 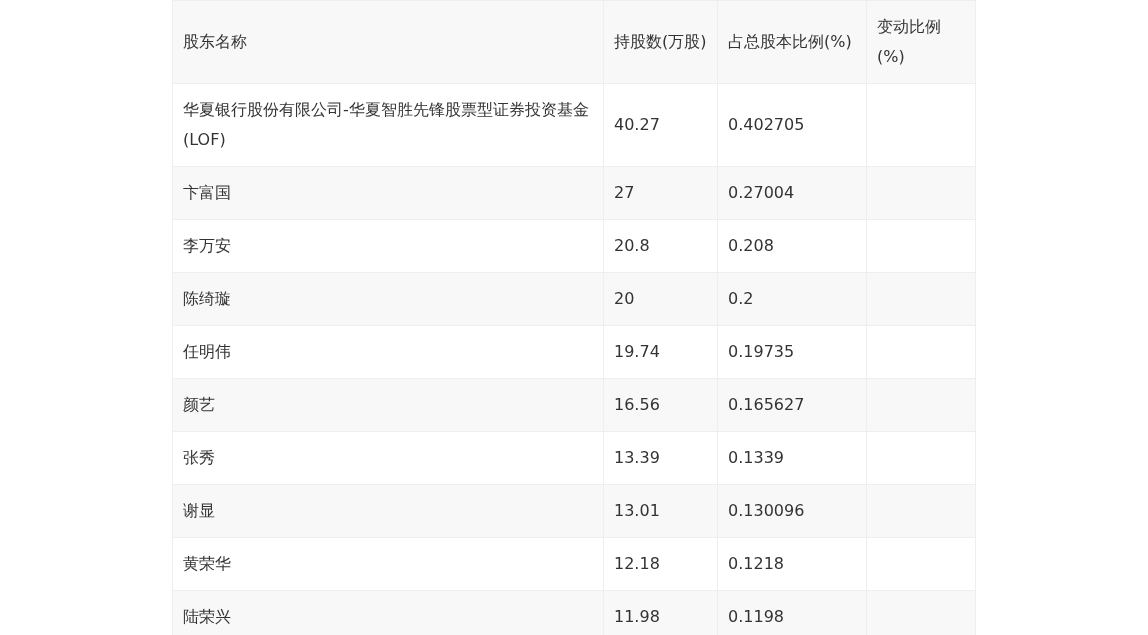 I want to click on table-cell: 颜艺, so click(x=388, y=405).